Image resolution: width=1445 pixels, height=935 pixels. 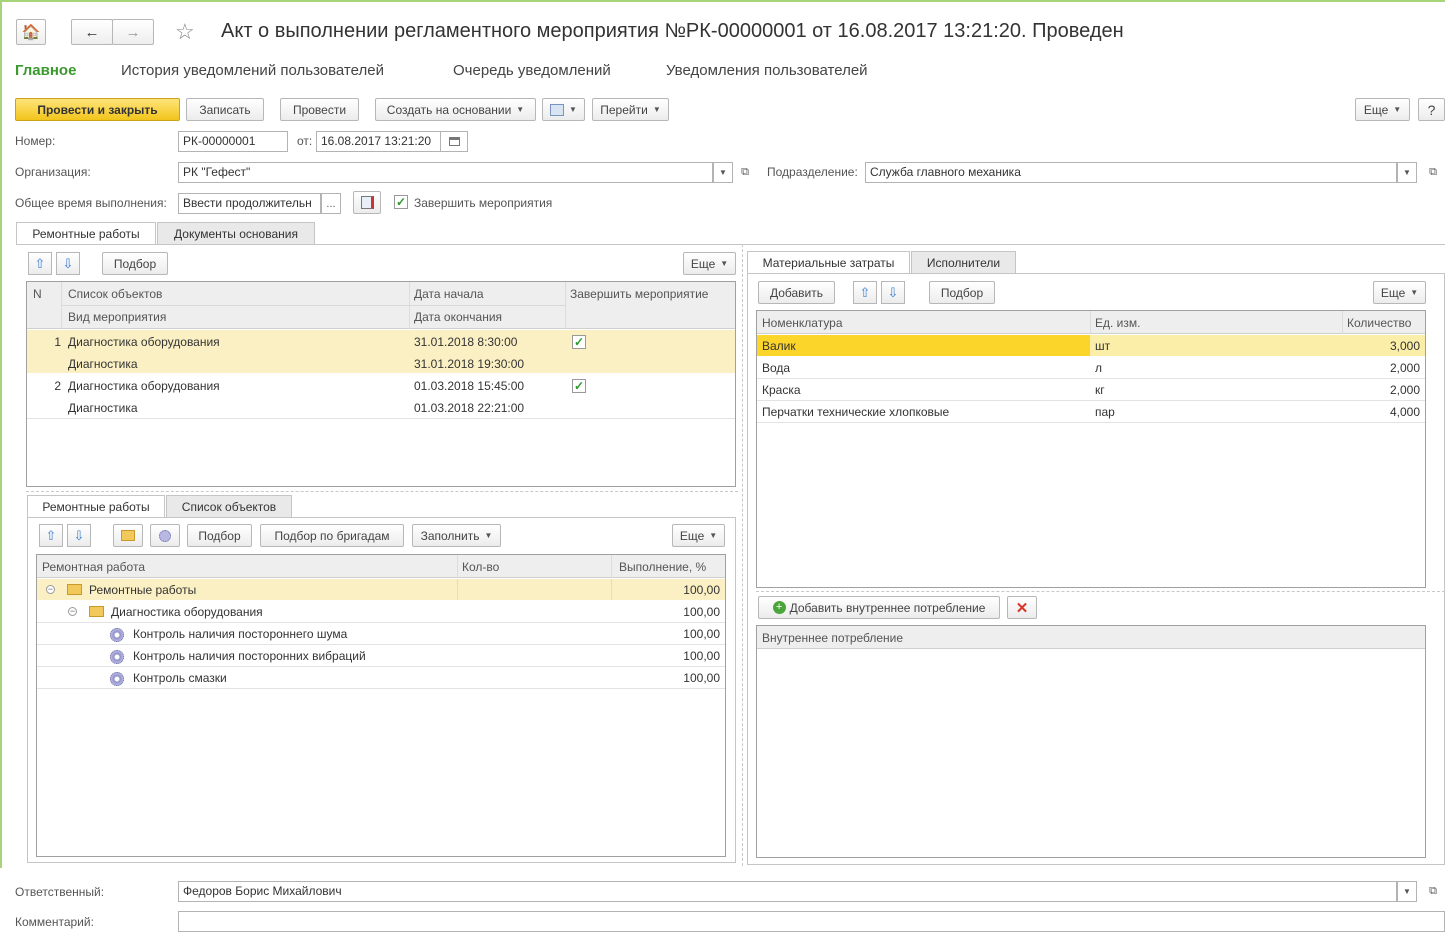 I want to click on department-field: Служба главного механика, so click(x=1131, y=172).